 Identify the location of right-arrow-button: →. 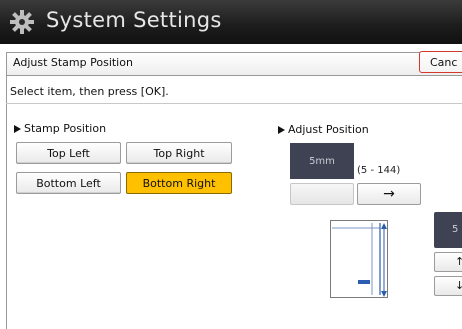
(389, 194).